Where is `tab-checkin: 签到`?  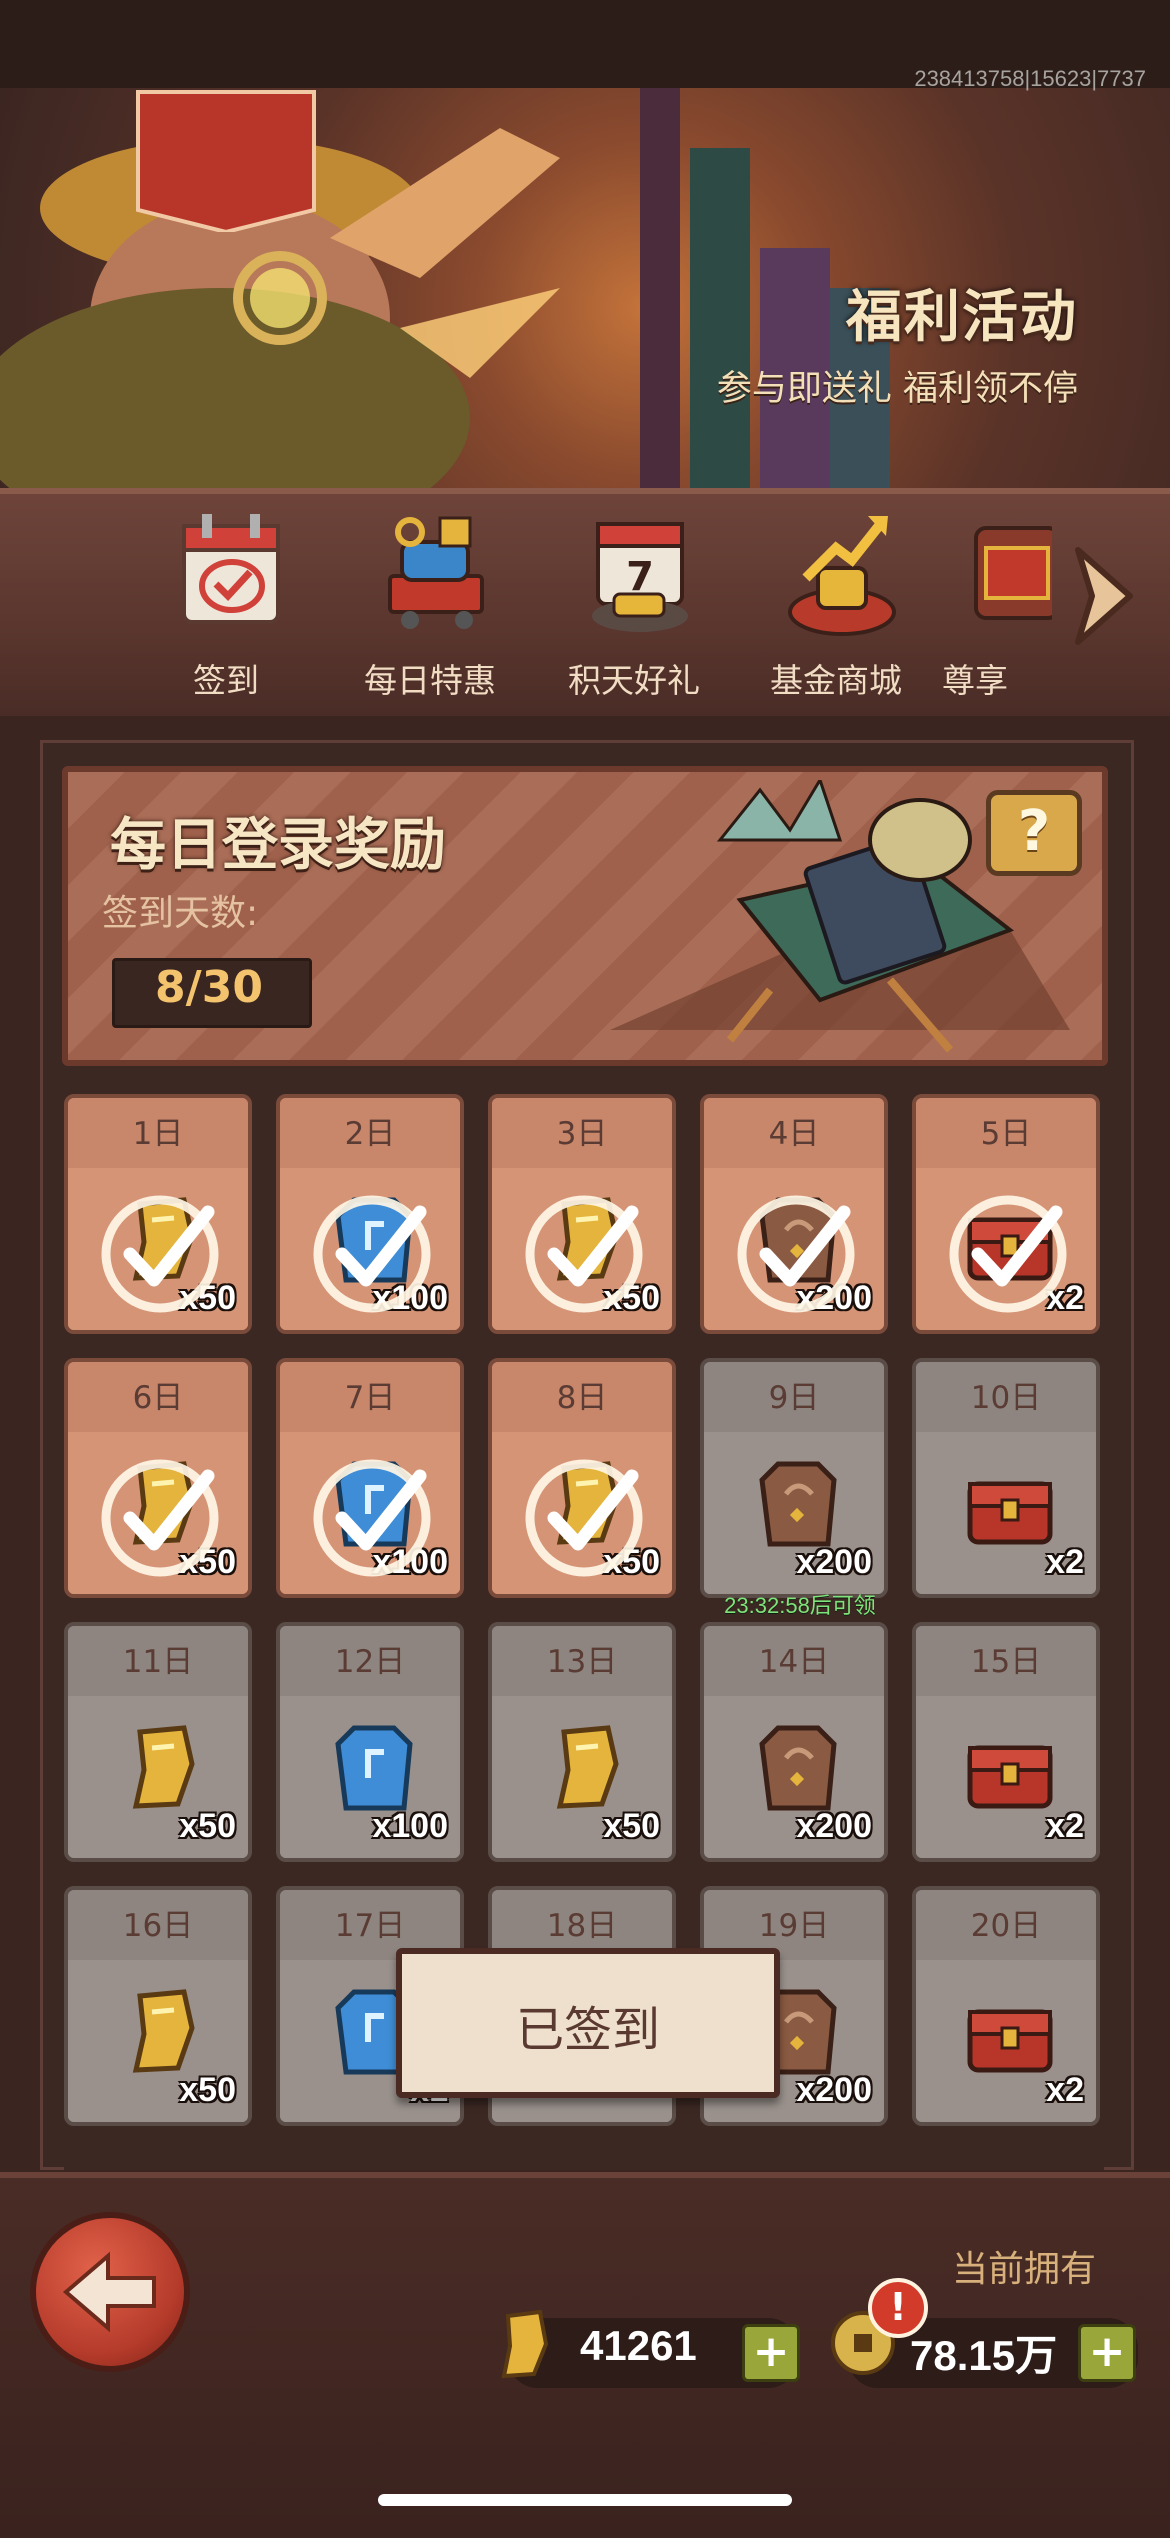
tab-checkin: 签到 is located at coordinates (226, 602).